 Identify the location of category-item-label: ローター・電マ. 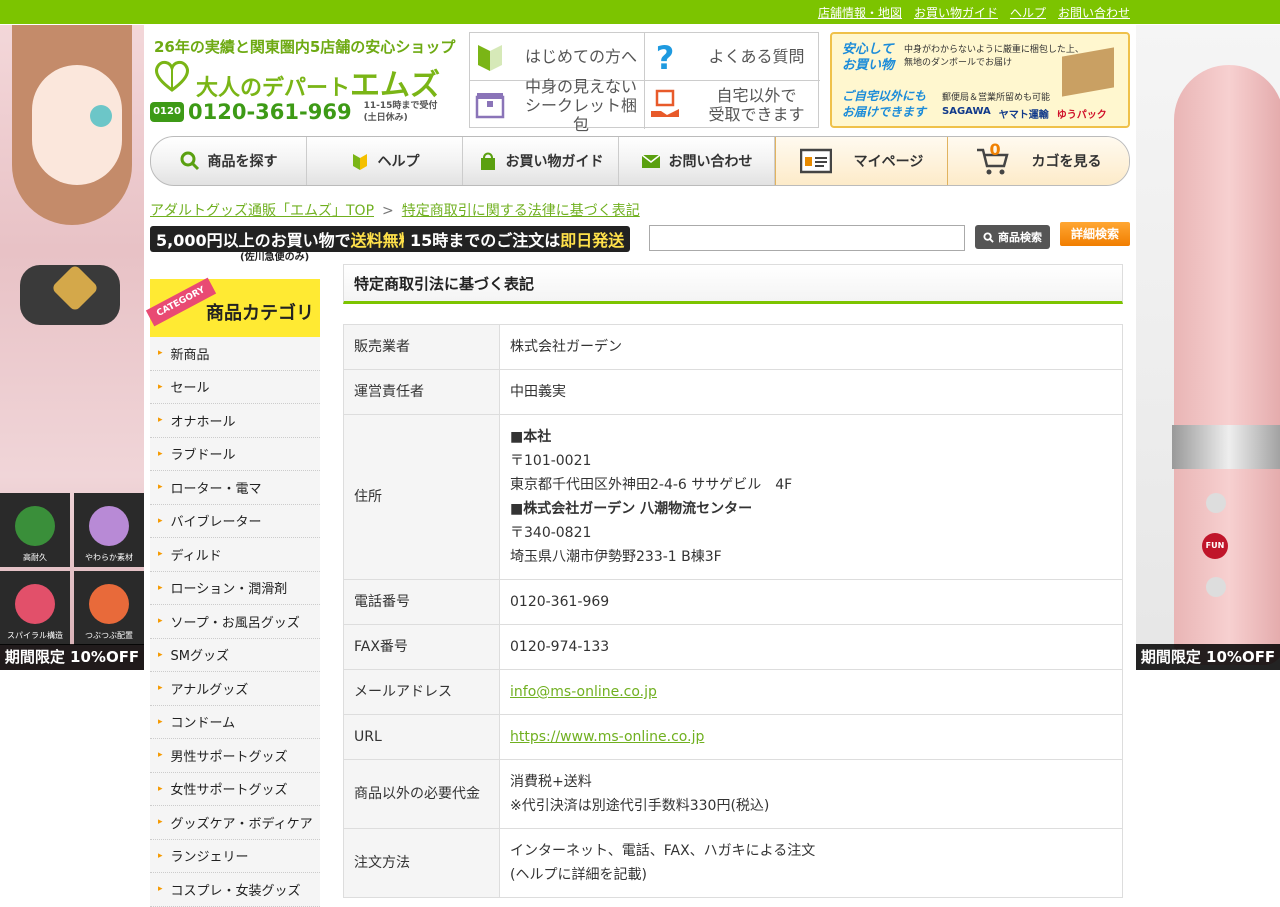
(216, 489).